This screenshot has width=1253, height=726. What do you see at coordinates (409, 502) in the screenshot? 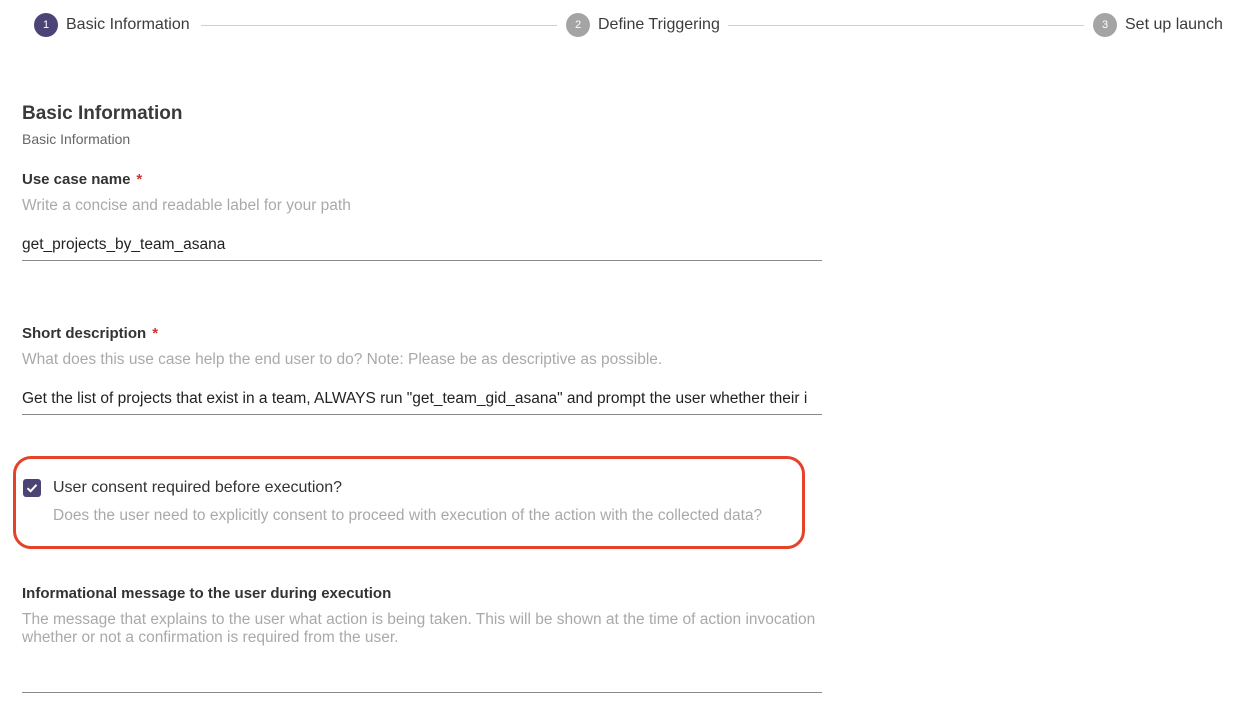
I see `consent-highlight-box` at bounding box center [409, 502].